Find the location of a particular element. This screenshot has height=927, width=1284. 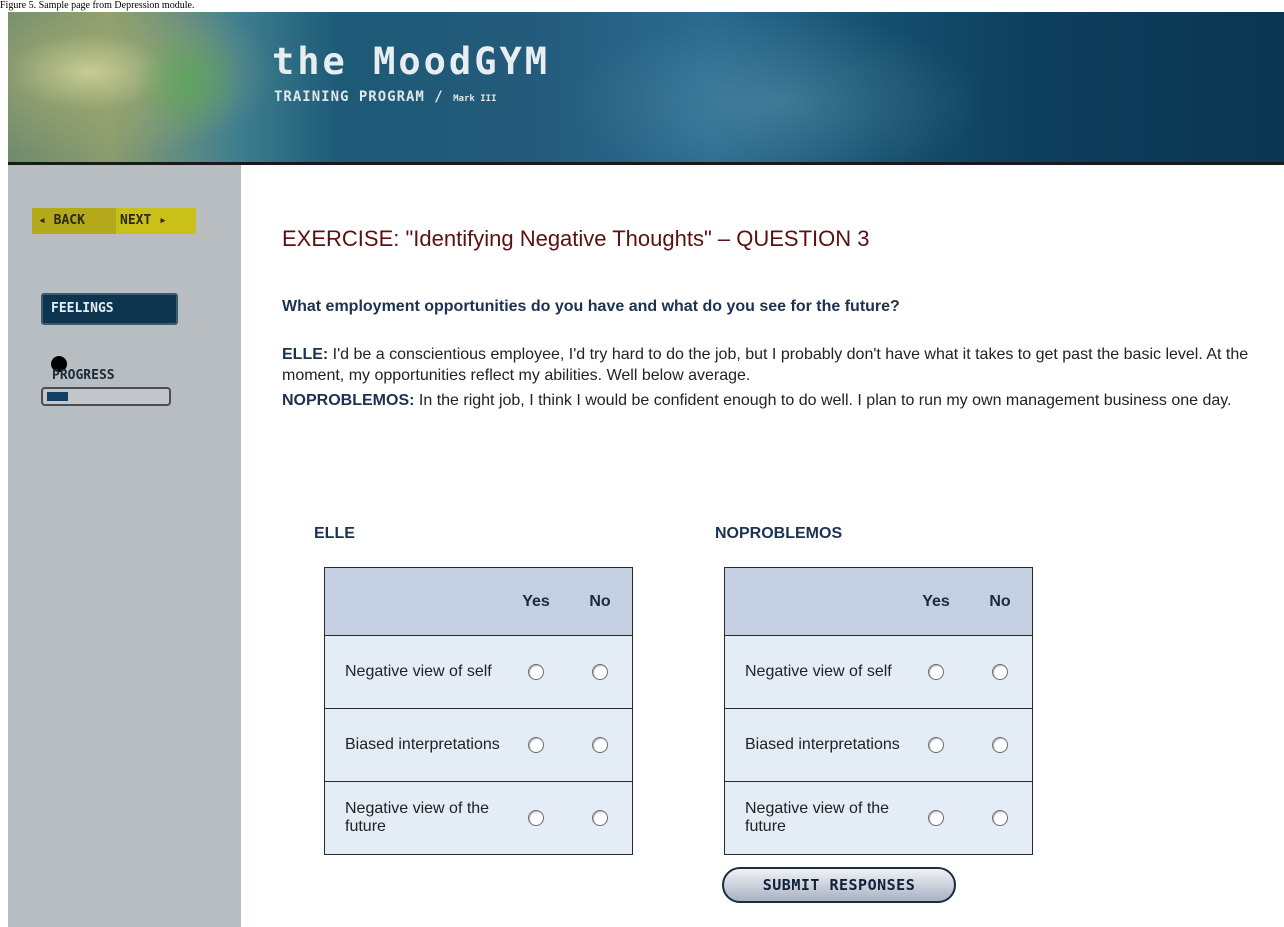

next-button: NEXT ▸ is located at coordinates (156, 221).